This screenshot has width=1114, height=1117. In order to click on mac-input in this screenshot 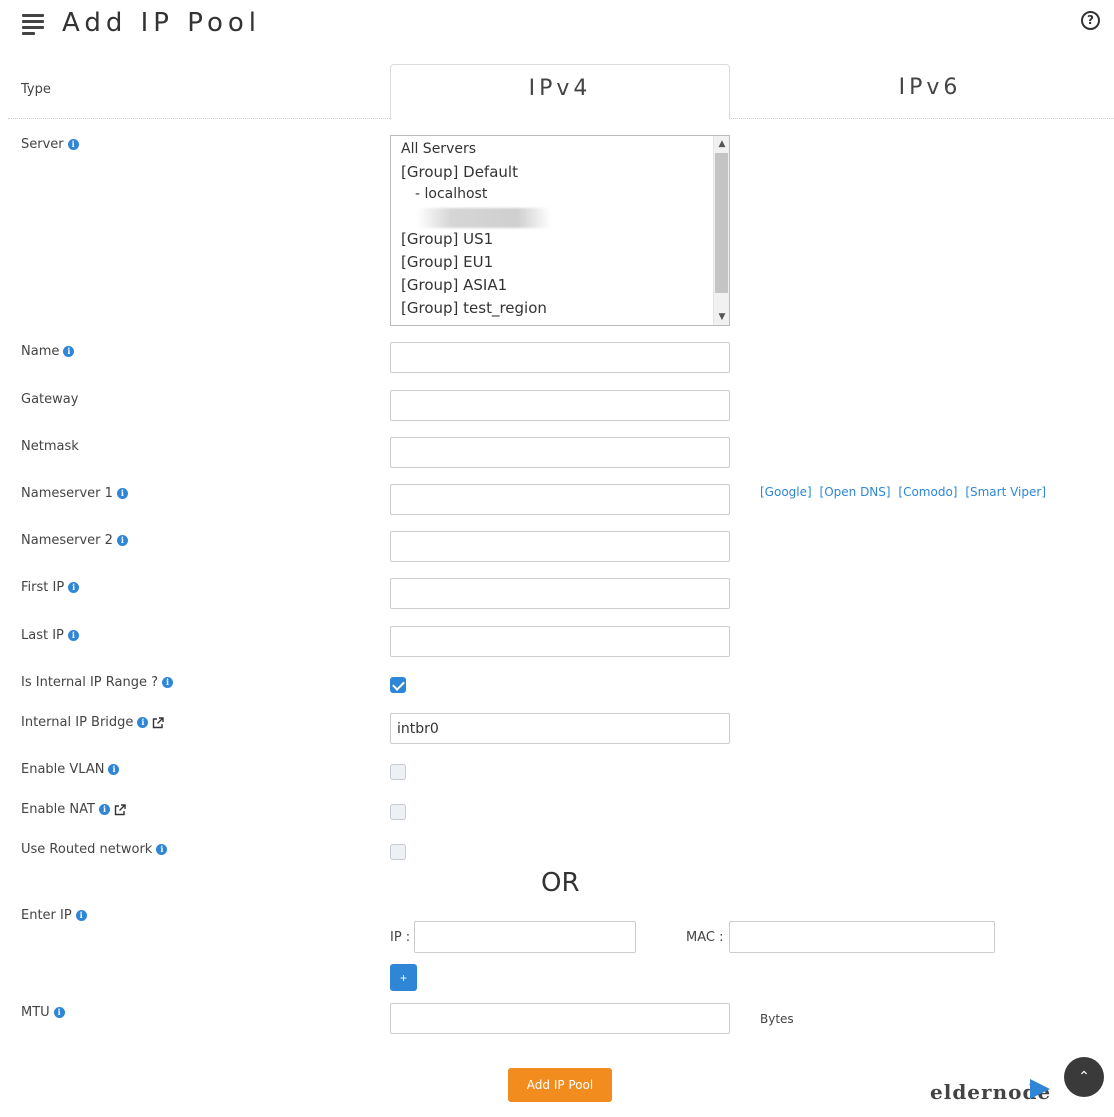, I will do `click(862, 937)`.